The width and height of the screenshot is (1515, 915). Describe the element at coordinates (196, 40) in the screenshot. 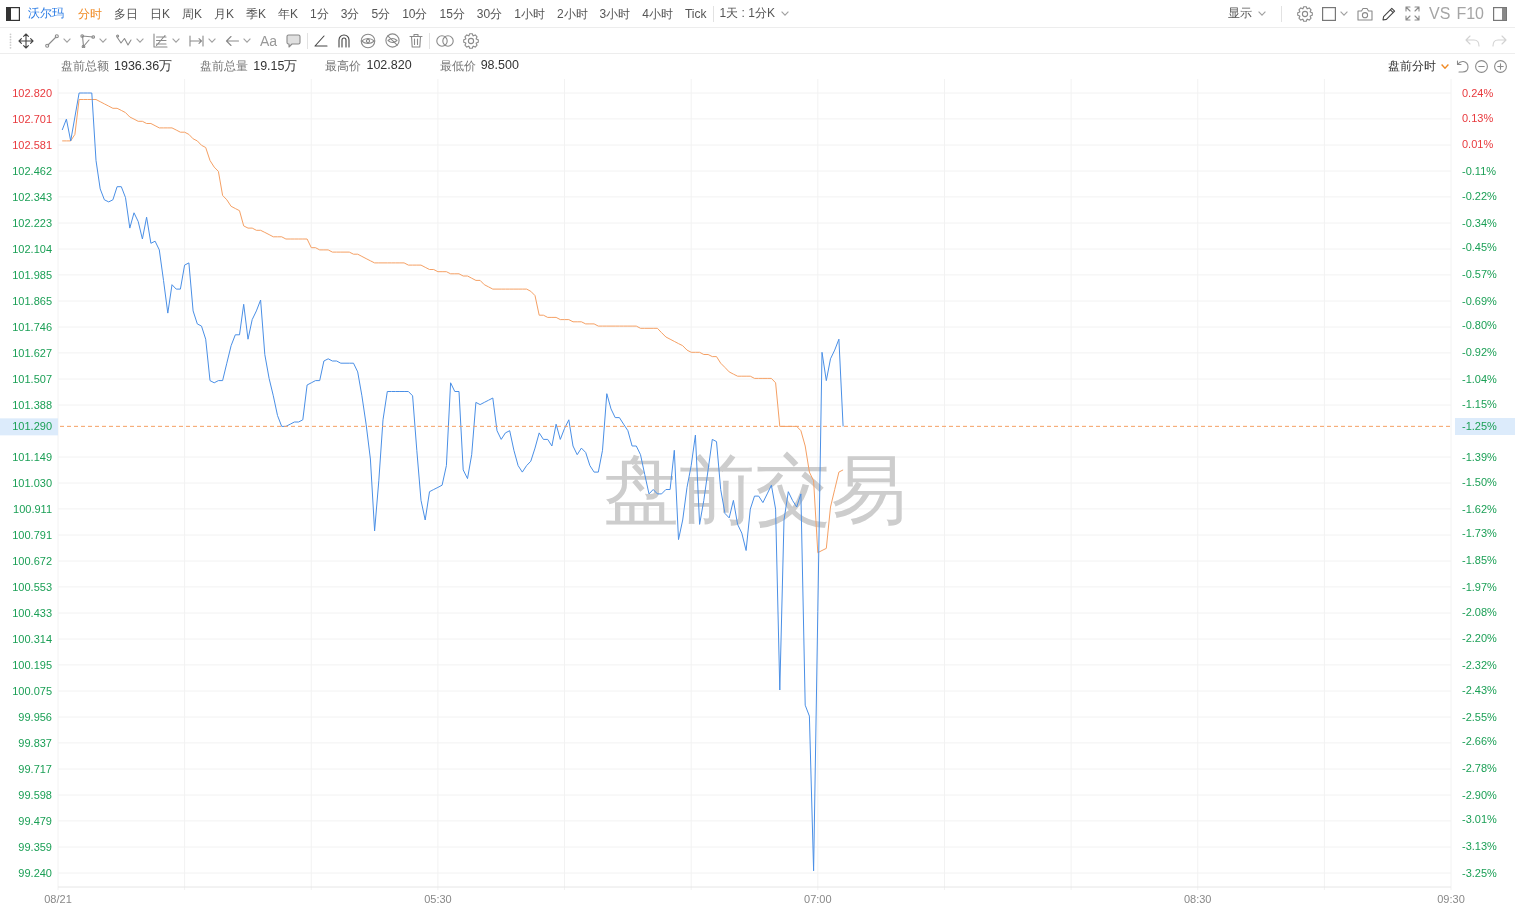

I see `measure-icon` at that location.